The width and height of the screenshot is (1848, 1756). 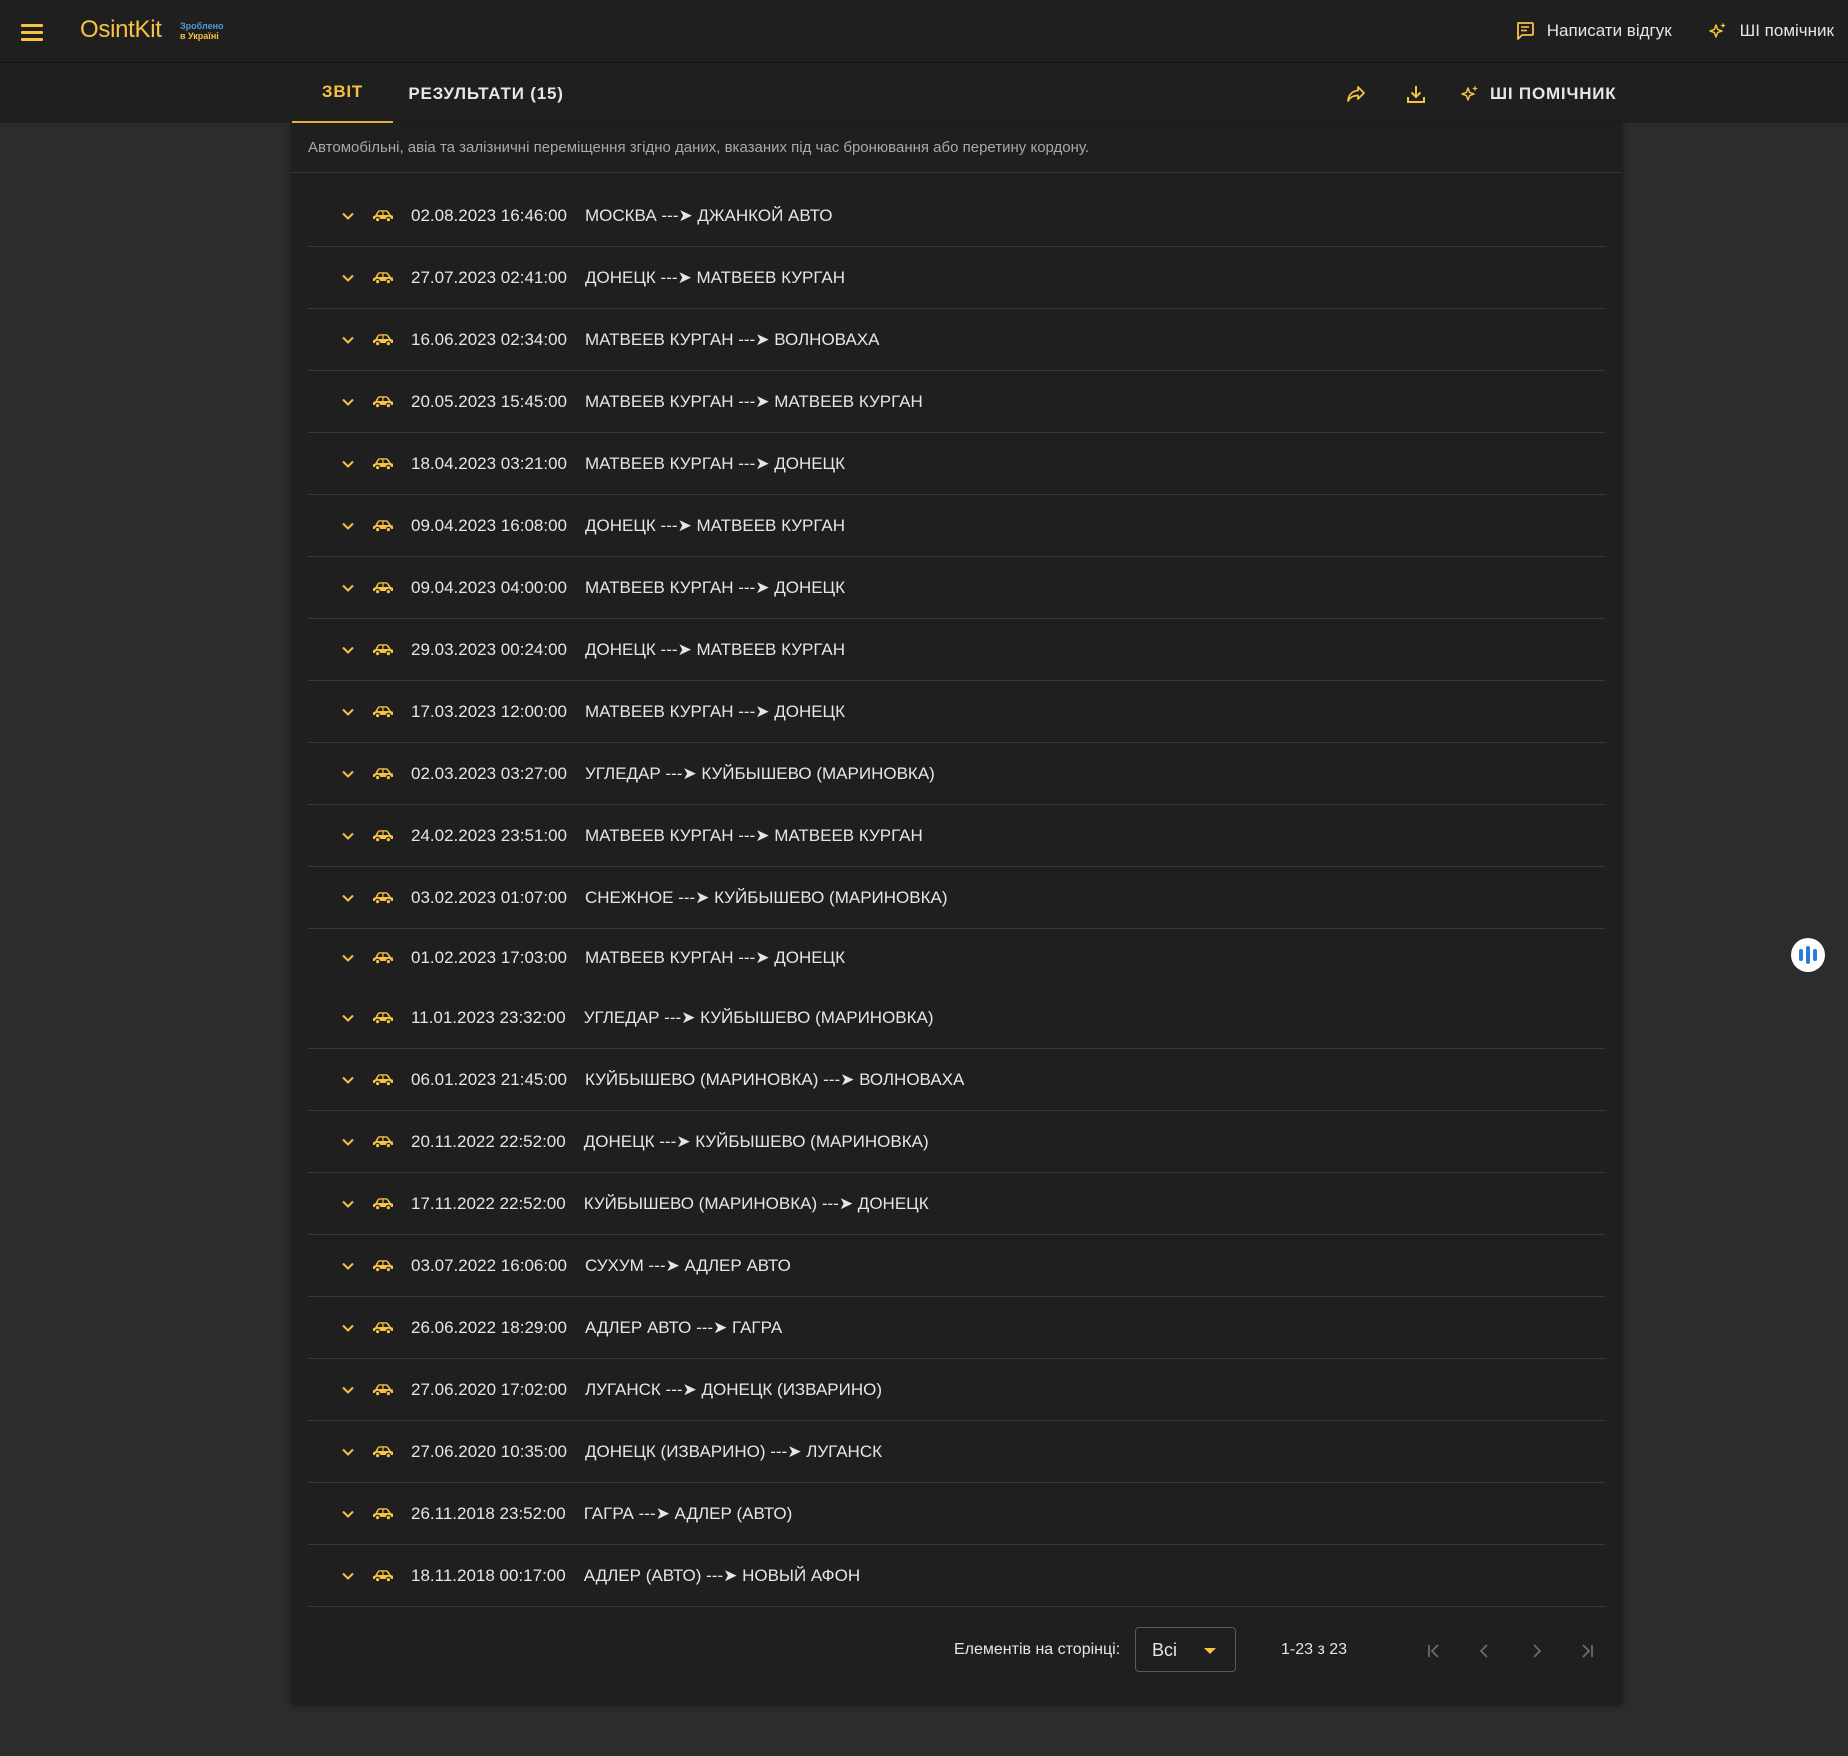 What do you see at coordinates (489, 1327) in the screenshot?
I see `trip-datetime: 26.06.2022 18:29:00` at bounding box center [489, 1327].